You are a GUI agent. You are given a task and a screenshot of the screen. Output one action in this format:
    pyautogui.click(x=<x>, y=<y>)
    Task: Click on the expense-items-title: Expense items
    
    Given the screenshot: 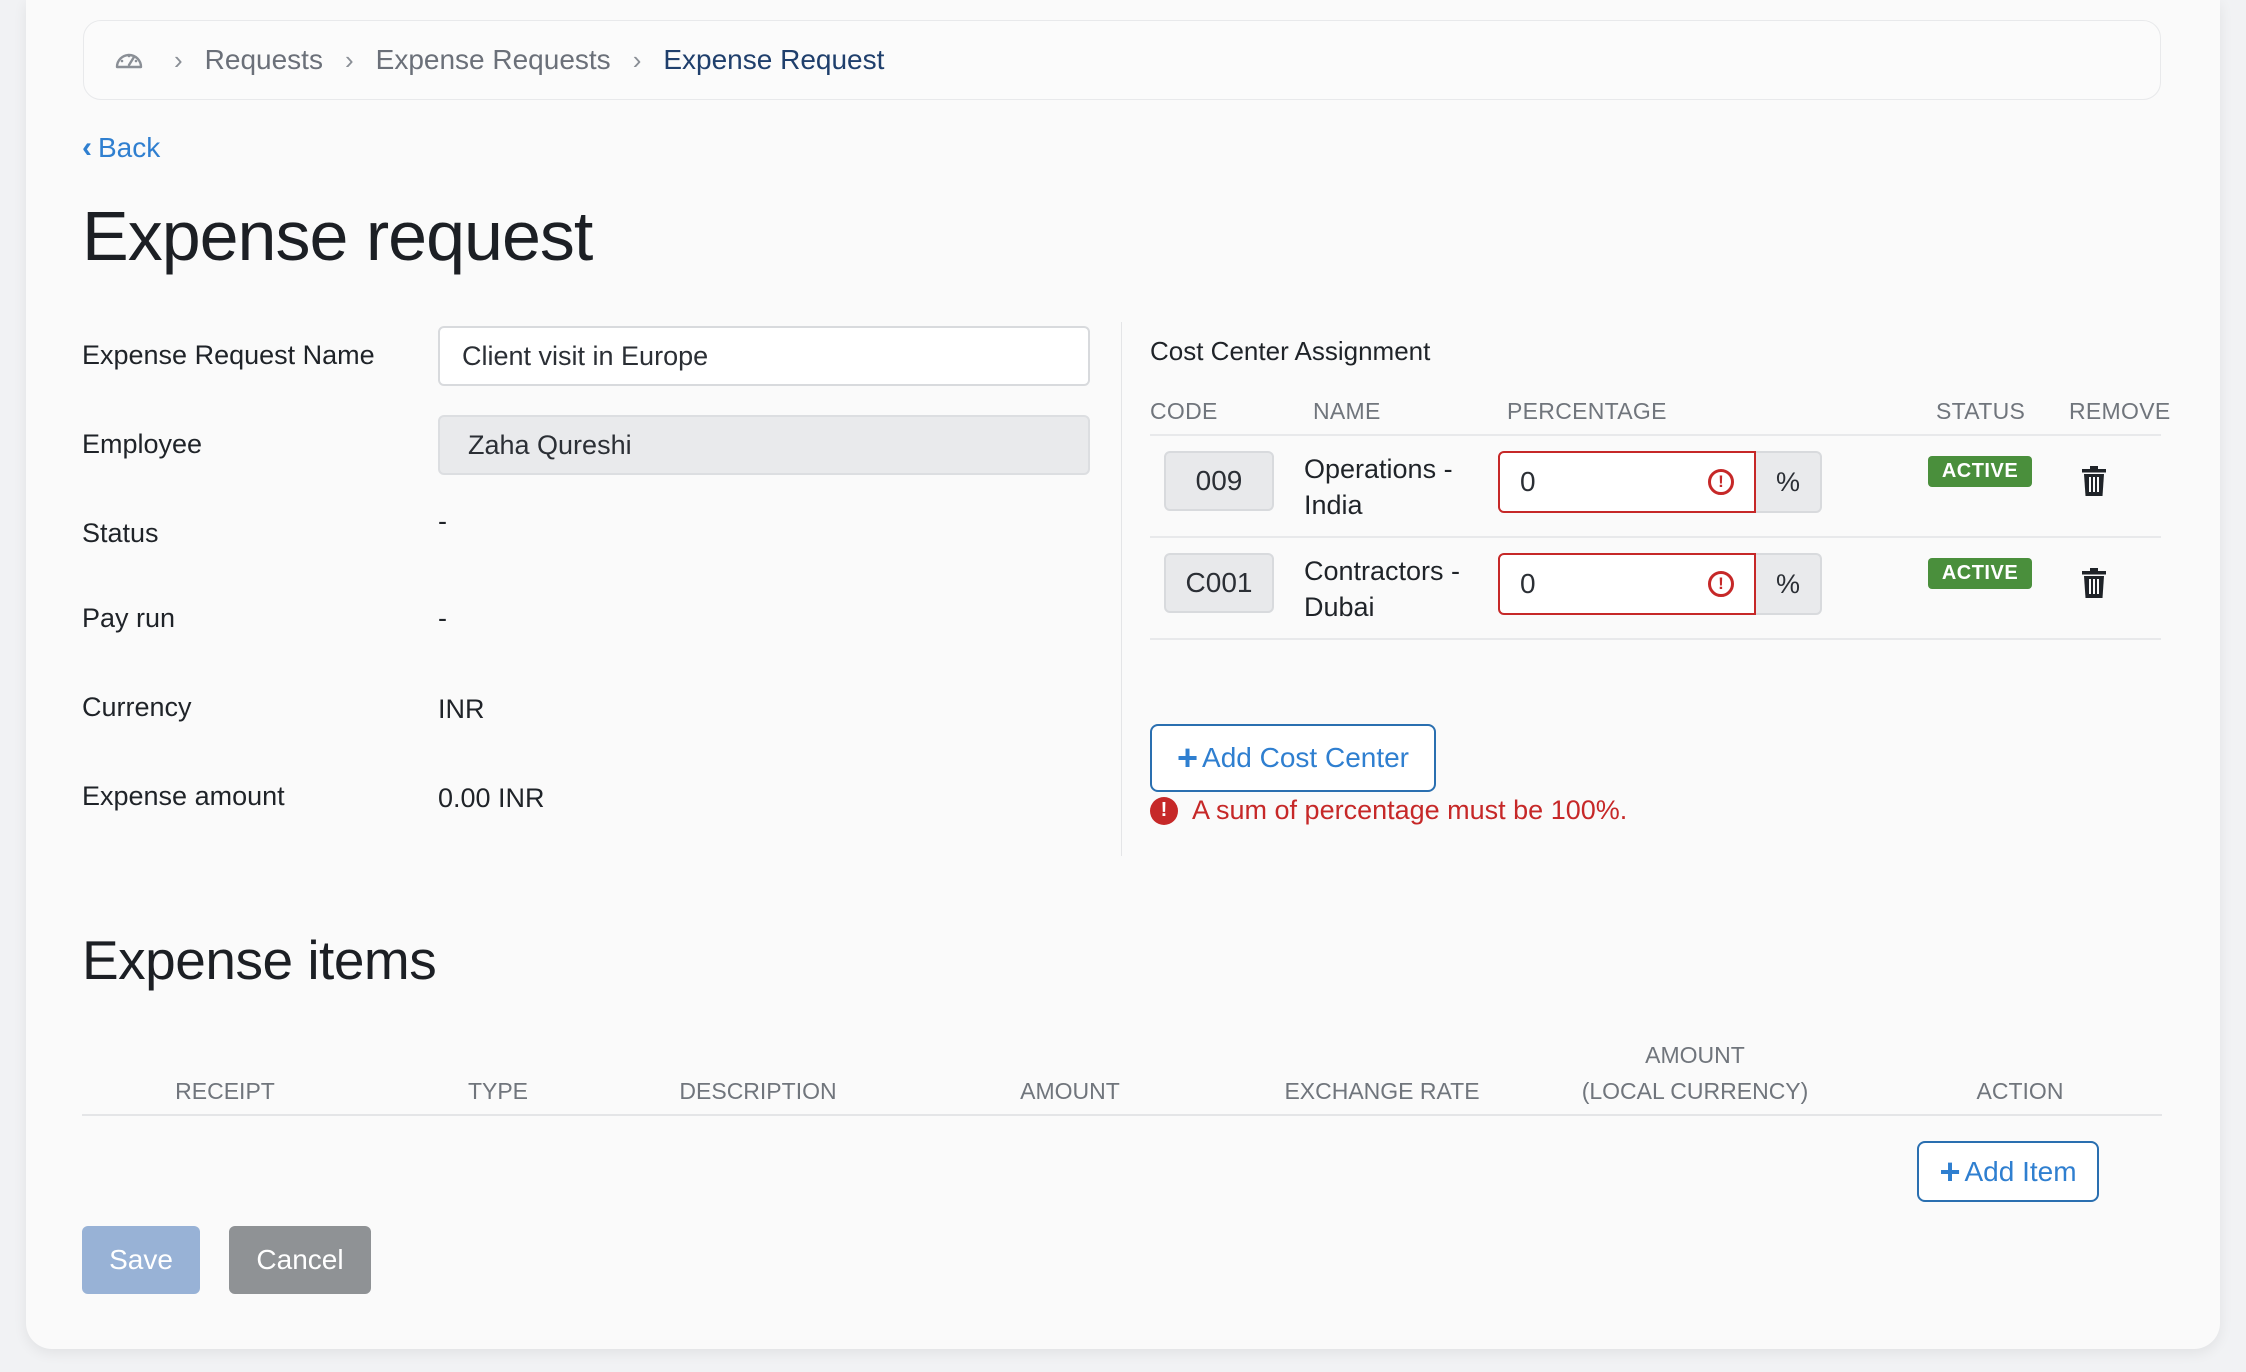 What is the action you would take?
    pyautogui.click(x=259, y=960)
    